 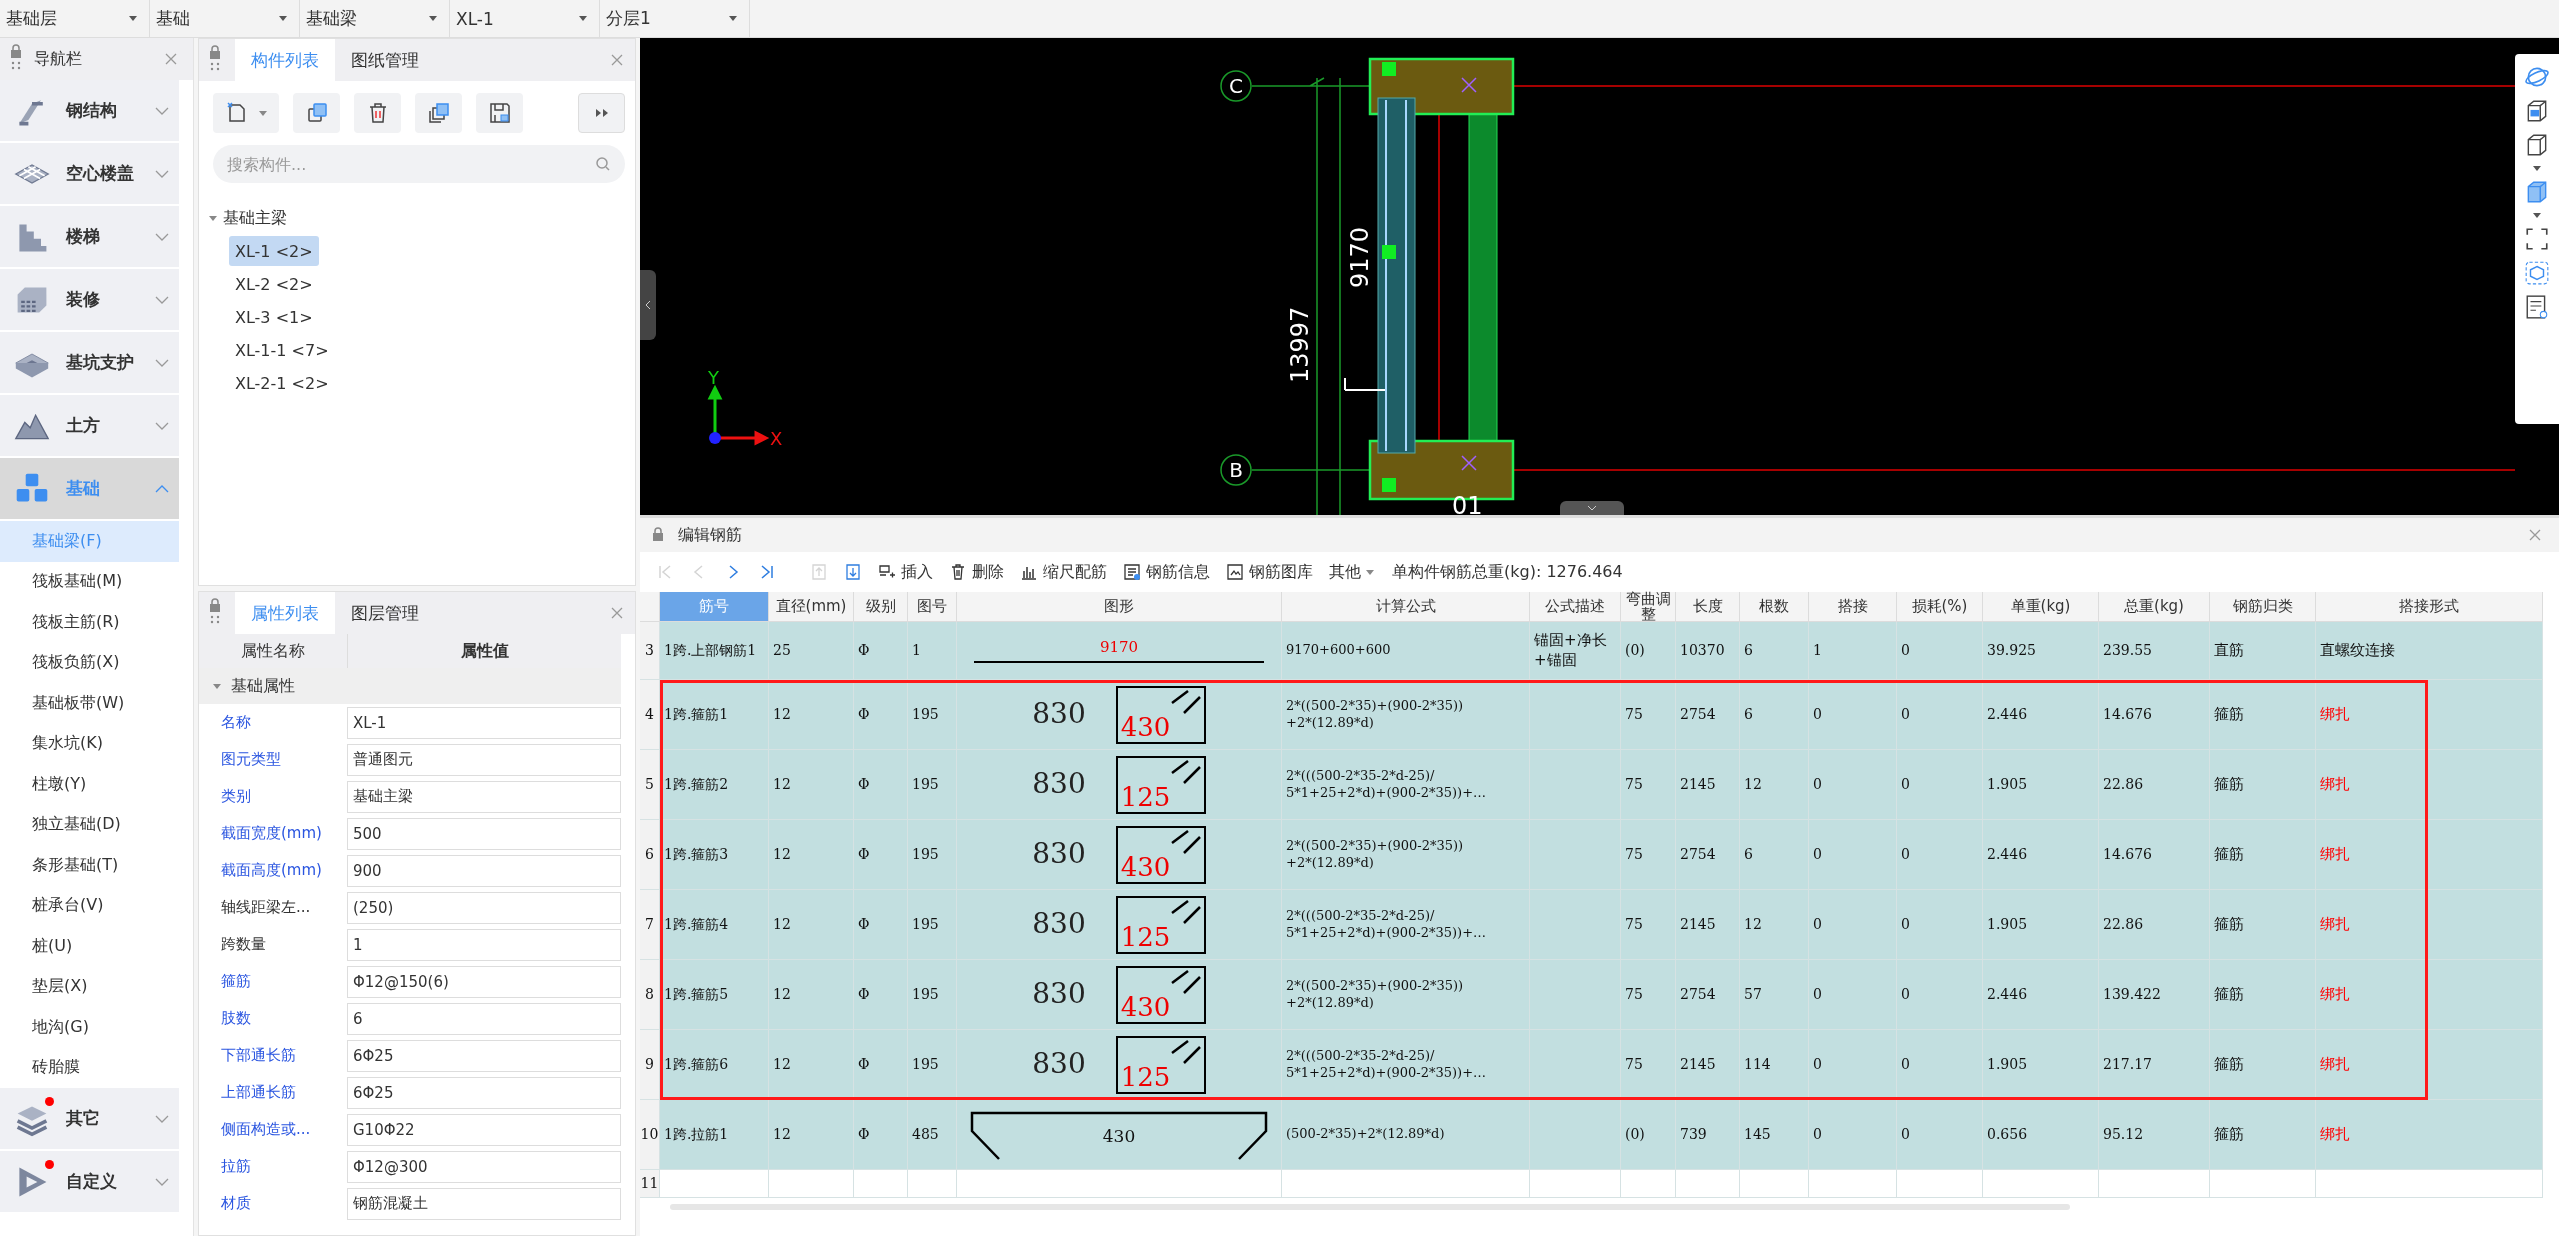 I want to click on panel-tab: 图纸管理, so click(x=385, y=60).